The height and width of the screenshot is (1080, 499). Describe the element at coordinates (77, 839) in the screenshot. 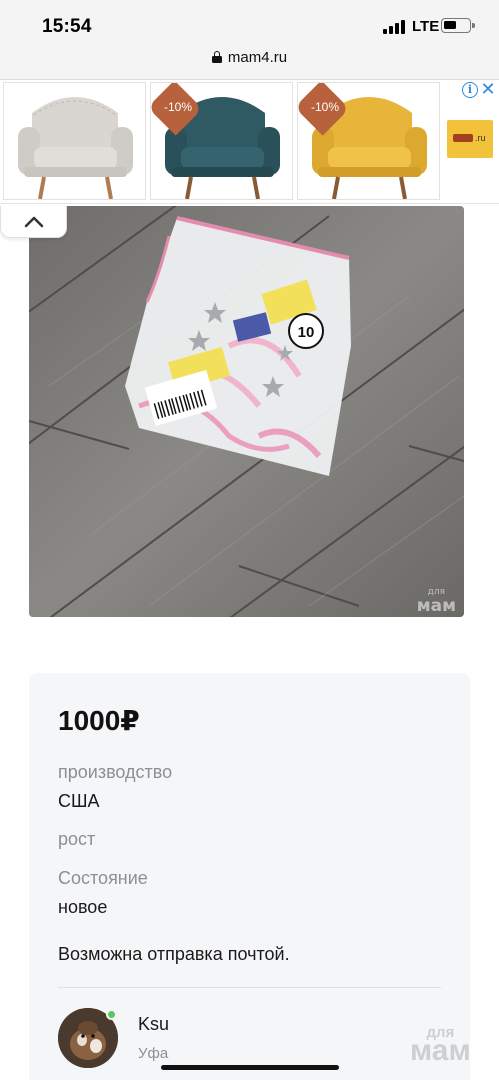

I see `field-label: рост` at that location.